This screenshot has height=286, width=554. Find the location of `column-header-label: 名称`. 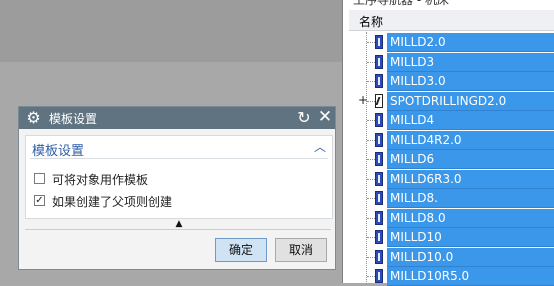

column-header-label: 名称 is located at coordinates (371, 22).